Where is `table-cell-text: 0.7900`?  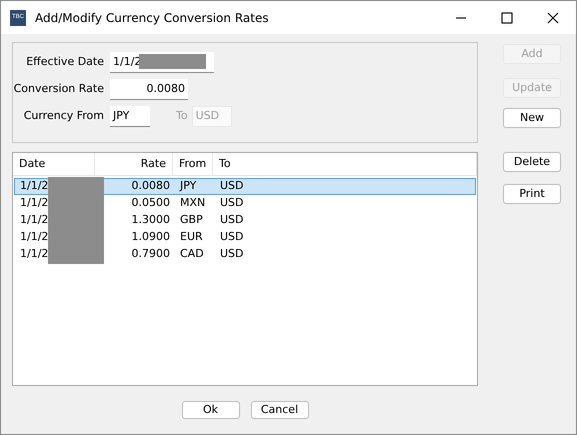 table-cell-text: 0.7900 is located at coordinates (150, 254).